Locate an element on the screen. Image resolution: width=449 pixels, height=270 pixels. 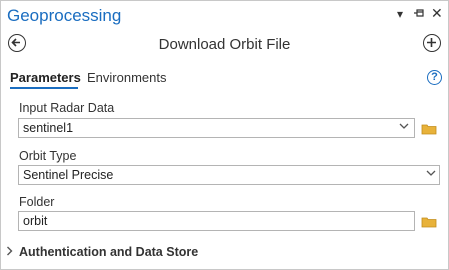
plus-icon is located at coordinates (431, 42).